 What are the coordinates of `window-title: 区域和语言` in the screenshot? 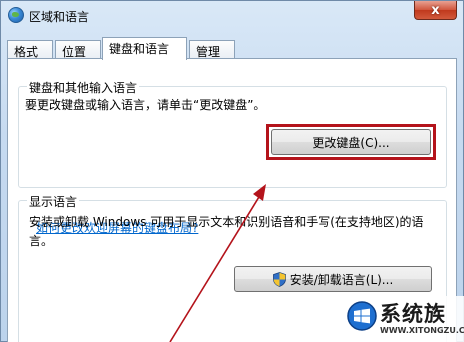 It's located at (59, 17).